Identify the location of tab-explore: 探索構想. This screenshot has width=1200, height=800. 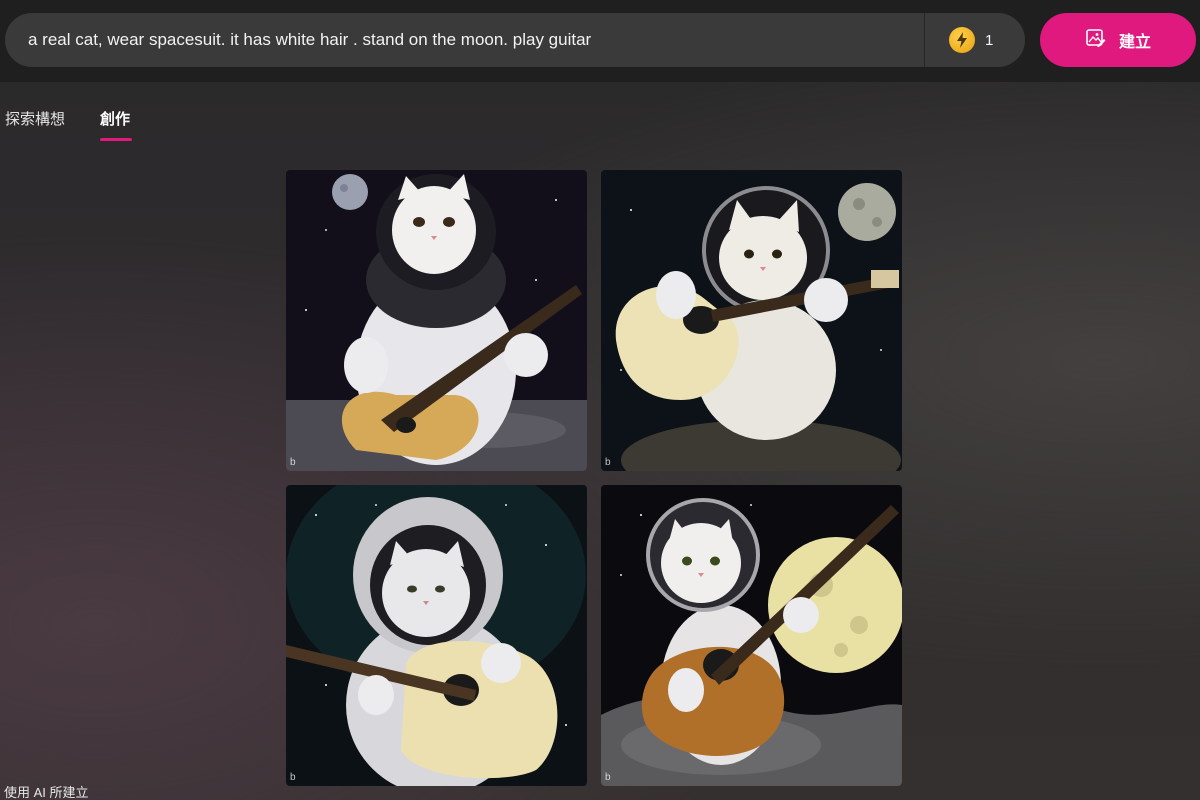
(35, 118).